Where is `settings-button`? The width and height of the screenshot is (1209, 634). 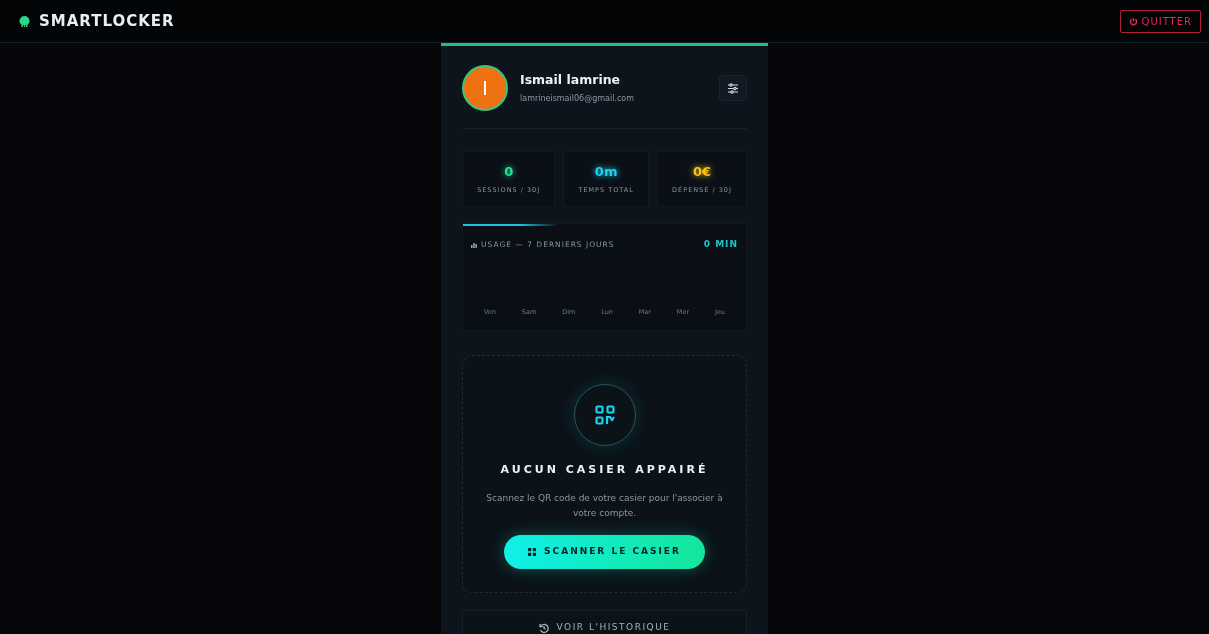 settings-button is located at coordinates (733, 88).